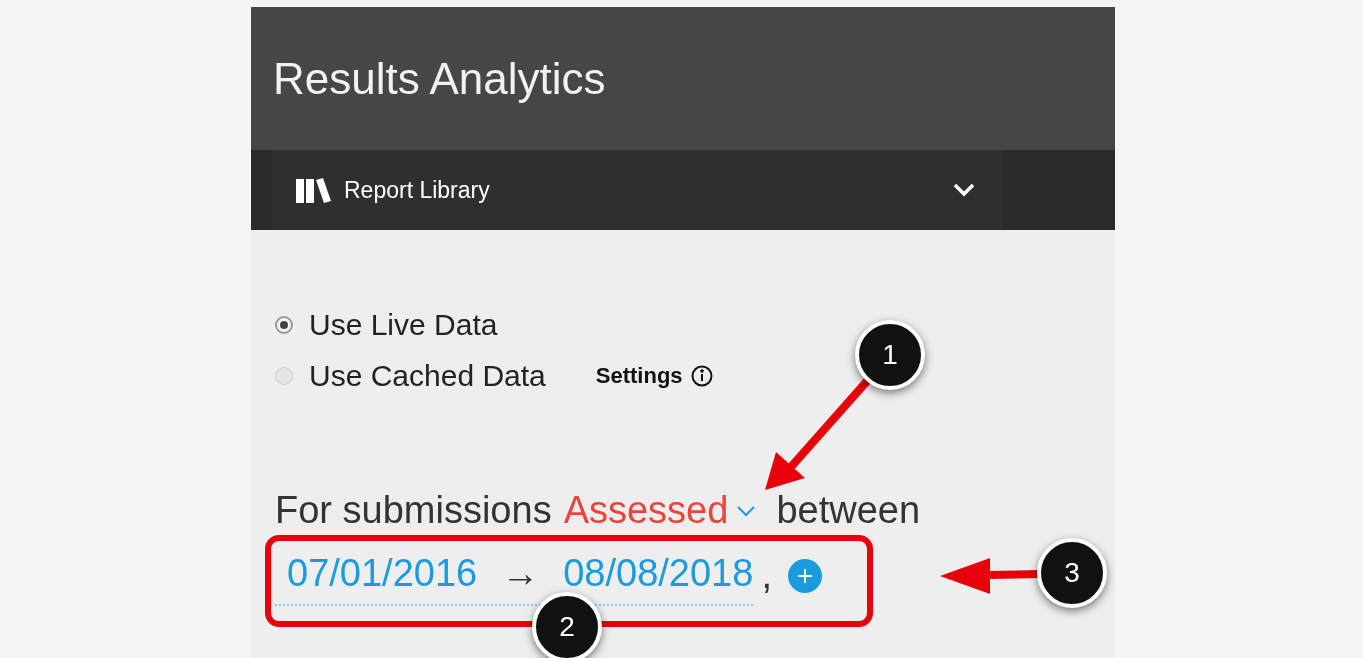  I want to click on start-date: 07/01/2016, so click(382, 573).